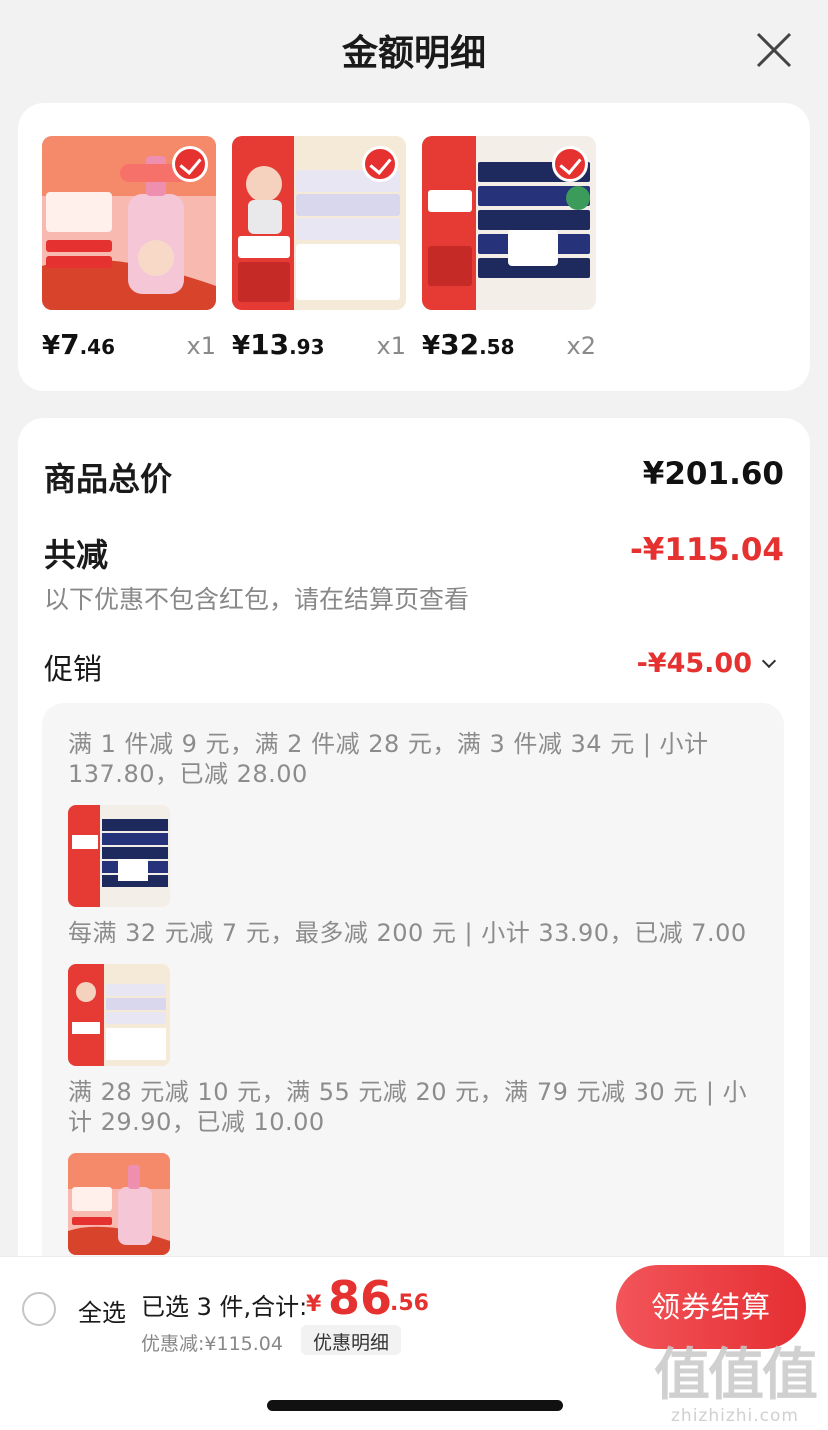  I want to click on modal-header: 金额明细, so click(414, 50).